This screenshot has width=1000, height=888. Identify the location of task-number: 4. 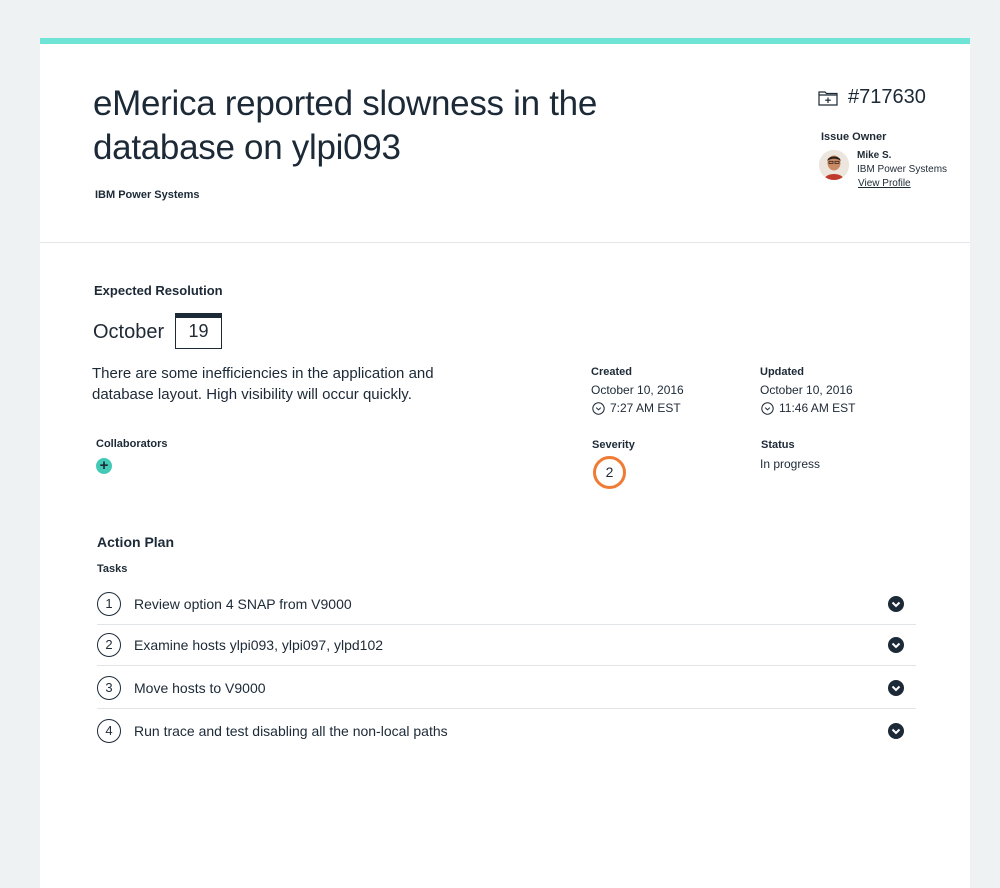
(109, 731).